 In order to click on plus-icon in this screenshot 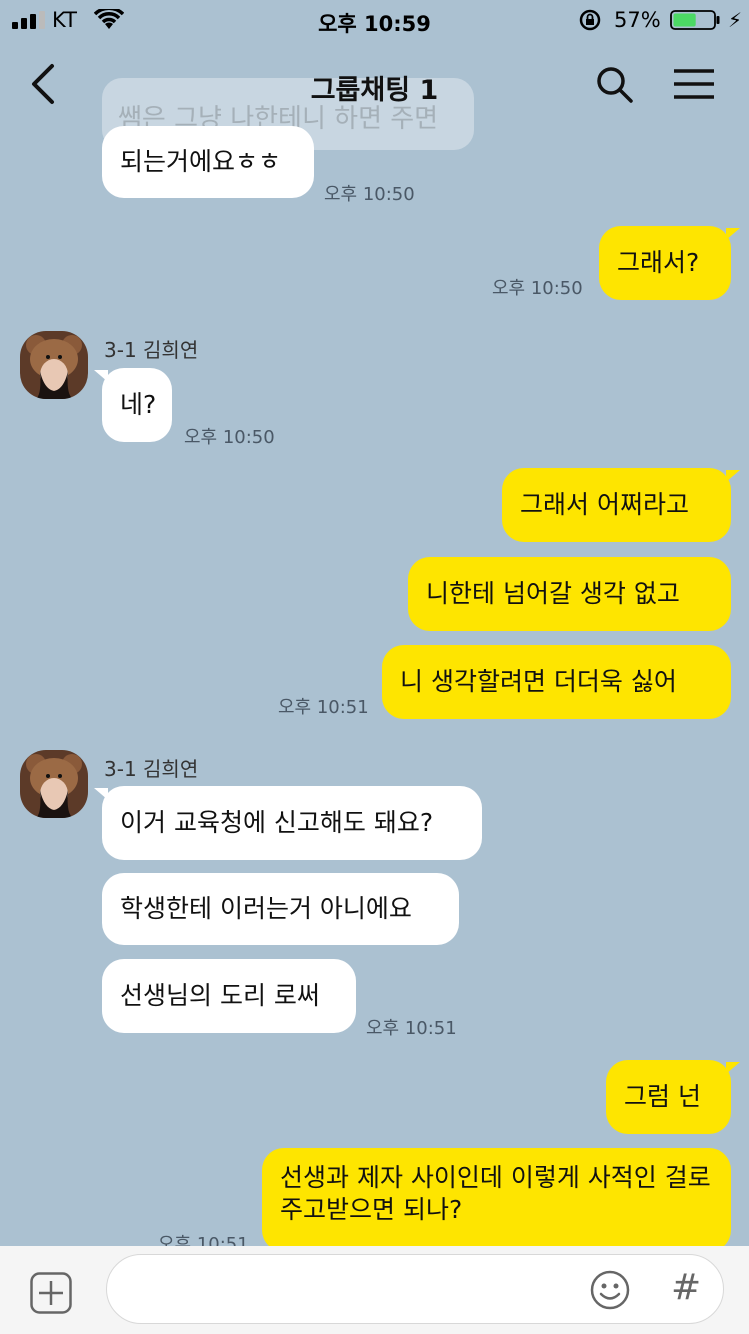, I will do `click(51, 1293)`.